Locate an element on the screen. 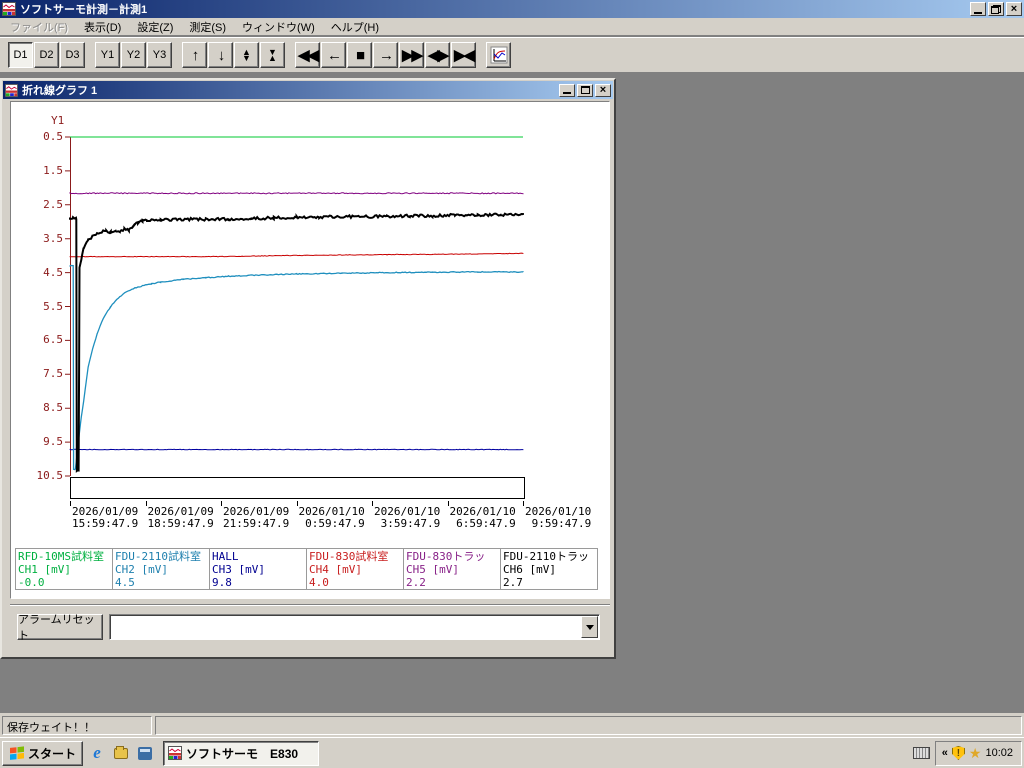 This screenshot has width=1024, height=768. close-icon: × is located at coordinates (1014, 9).